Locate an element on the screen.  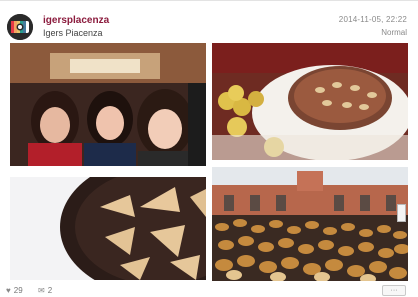
igers-logo-icon is located at coordinates (20, 27).